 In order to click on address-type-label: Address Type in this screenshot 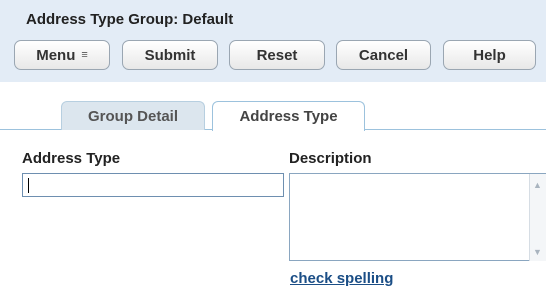, I will do `click(71, 158)`.